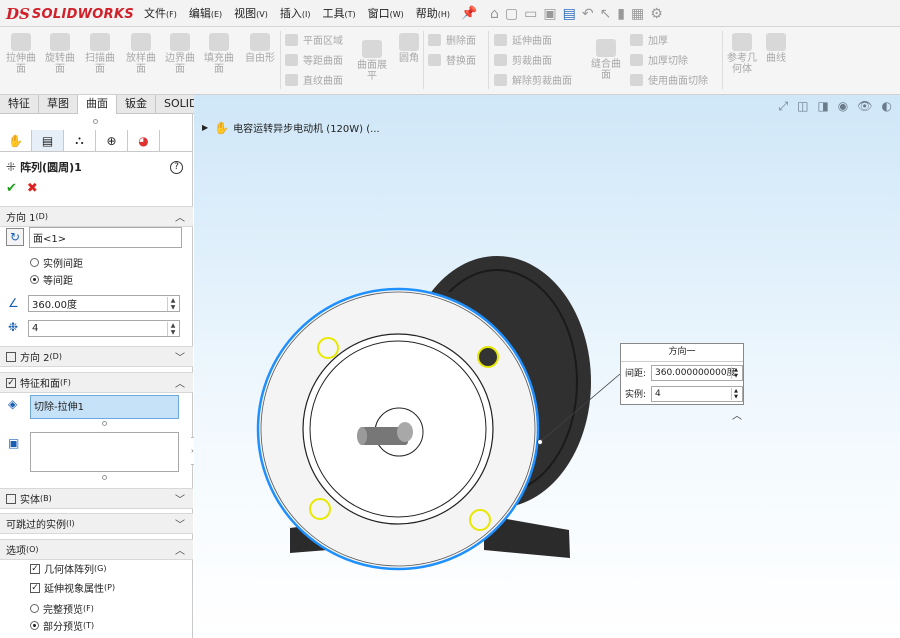 Image resolution: width=900 pixels, height=638 pixels. Describe the element at coordinates (15, 237) in the screenshot. I see `reverse-direction-icon: ↻` at that location.